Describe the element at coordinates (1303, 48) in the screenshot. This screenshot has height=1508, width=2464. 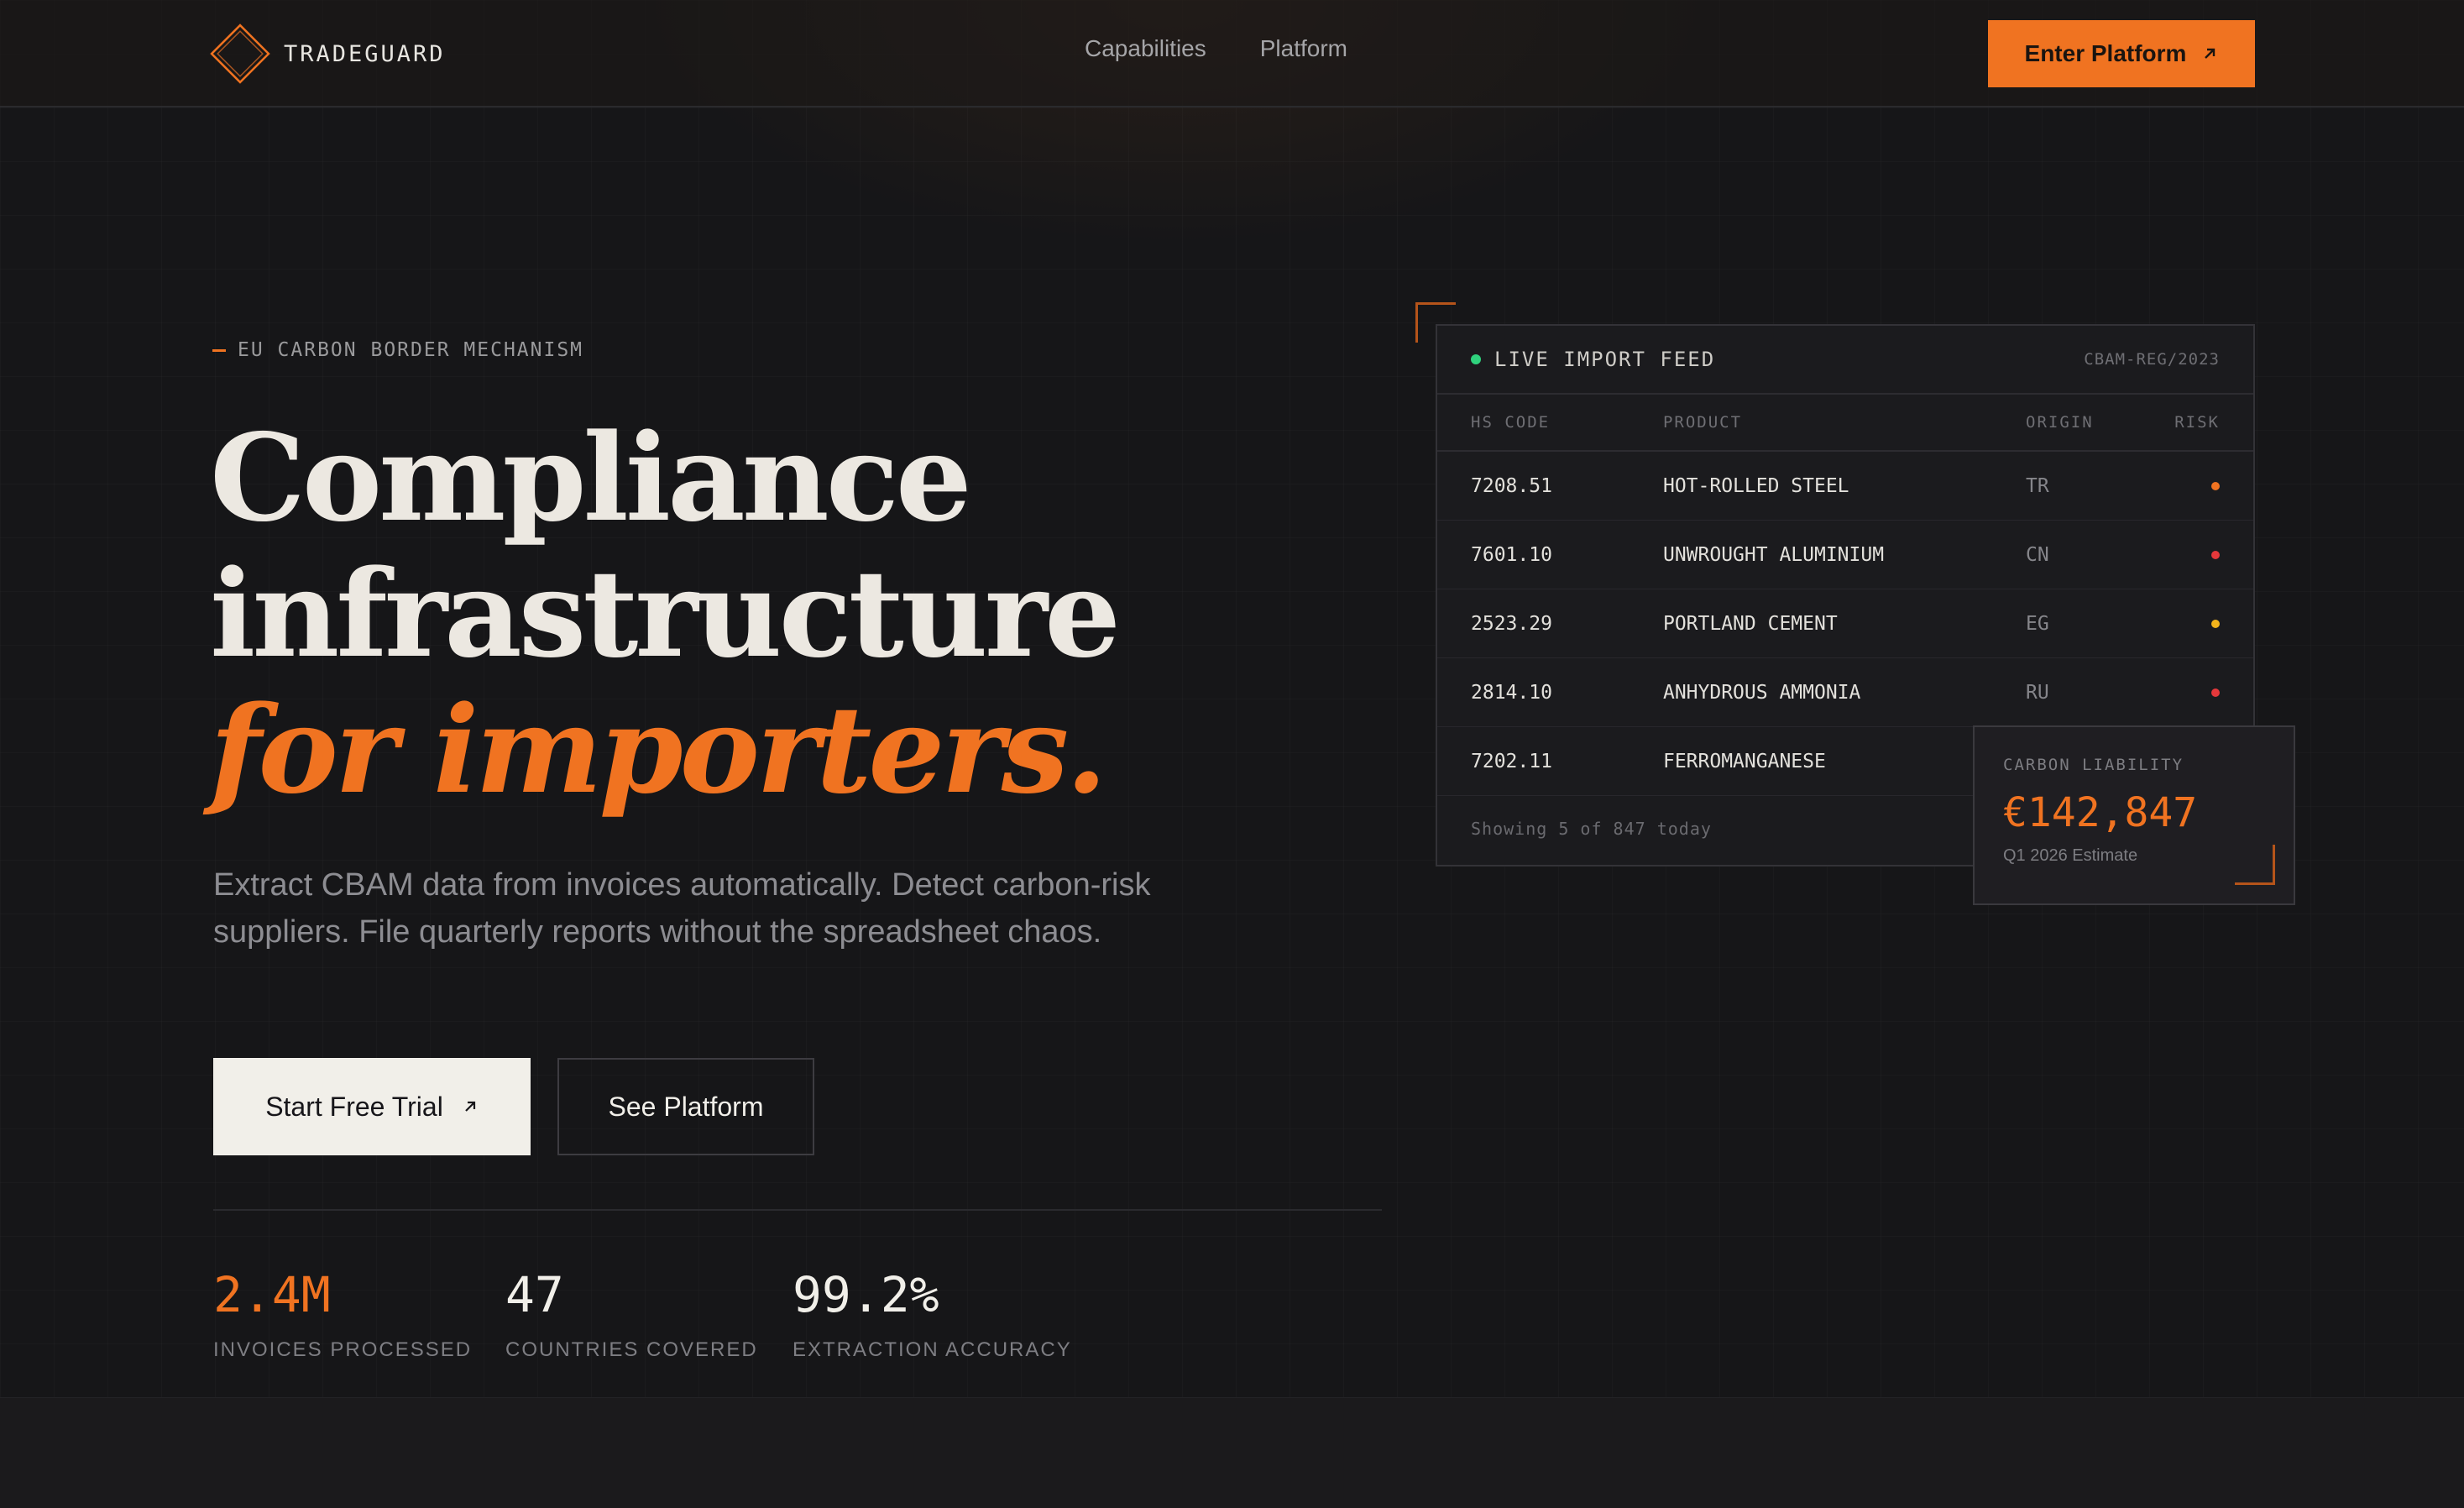
I see `nav-link-platform: Platform` at that location.